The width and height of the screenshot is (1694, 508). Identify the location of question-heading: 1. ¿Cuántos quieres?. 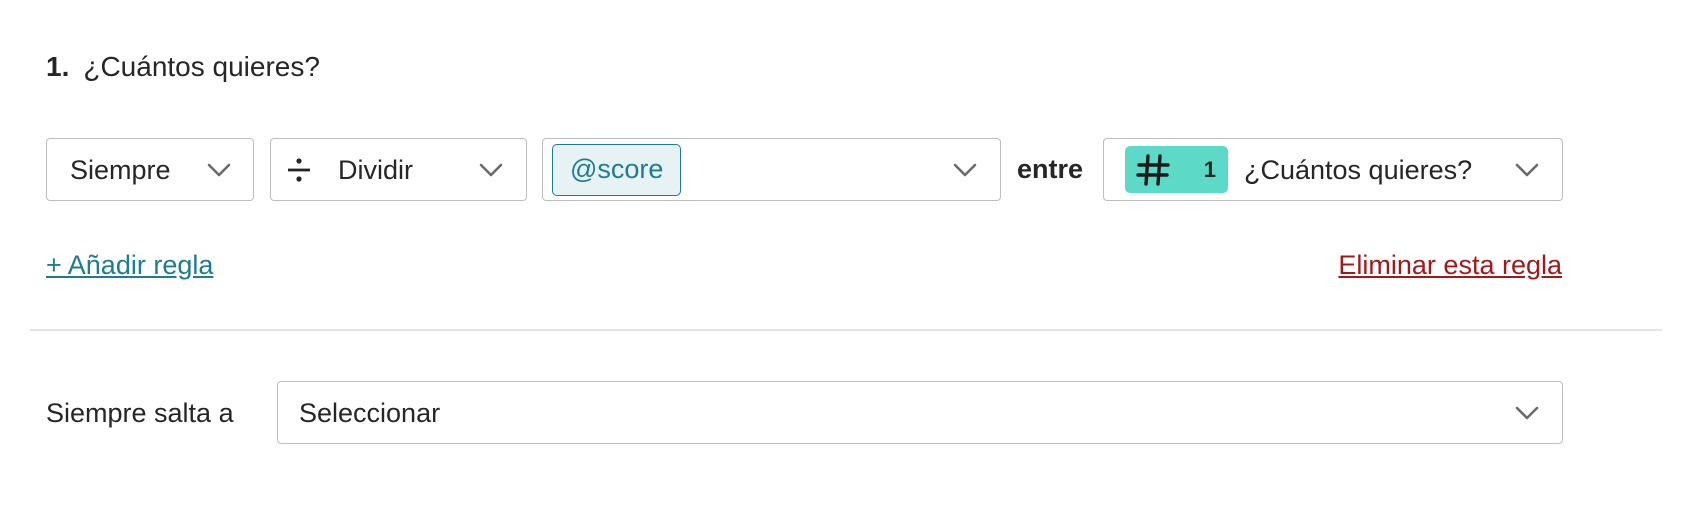
(183, 67).